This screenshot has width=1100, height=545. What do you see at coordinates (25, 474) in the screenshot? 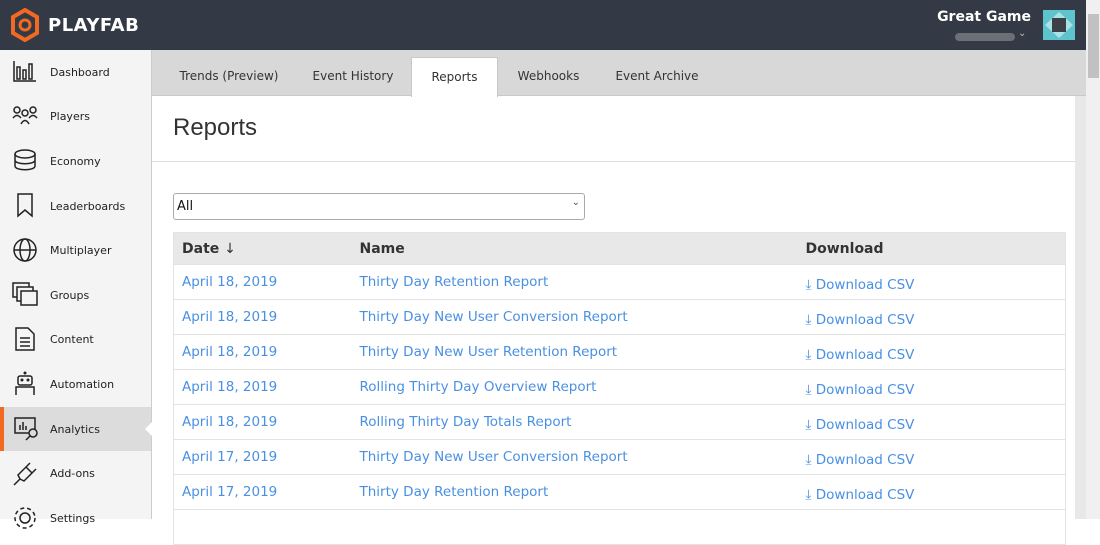
I see `plug-icon` at bounding box center [25, 474].